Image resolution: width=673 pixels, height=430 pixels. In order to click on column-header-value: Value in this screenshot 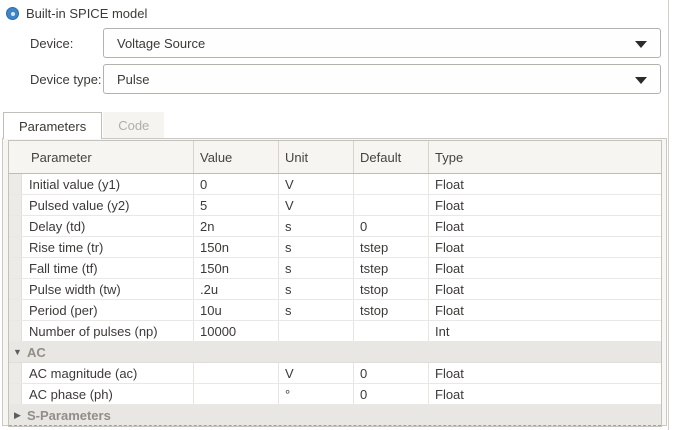, I will do `click(236, 157)`.